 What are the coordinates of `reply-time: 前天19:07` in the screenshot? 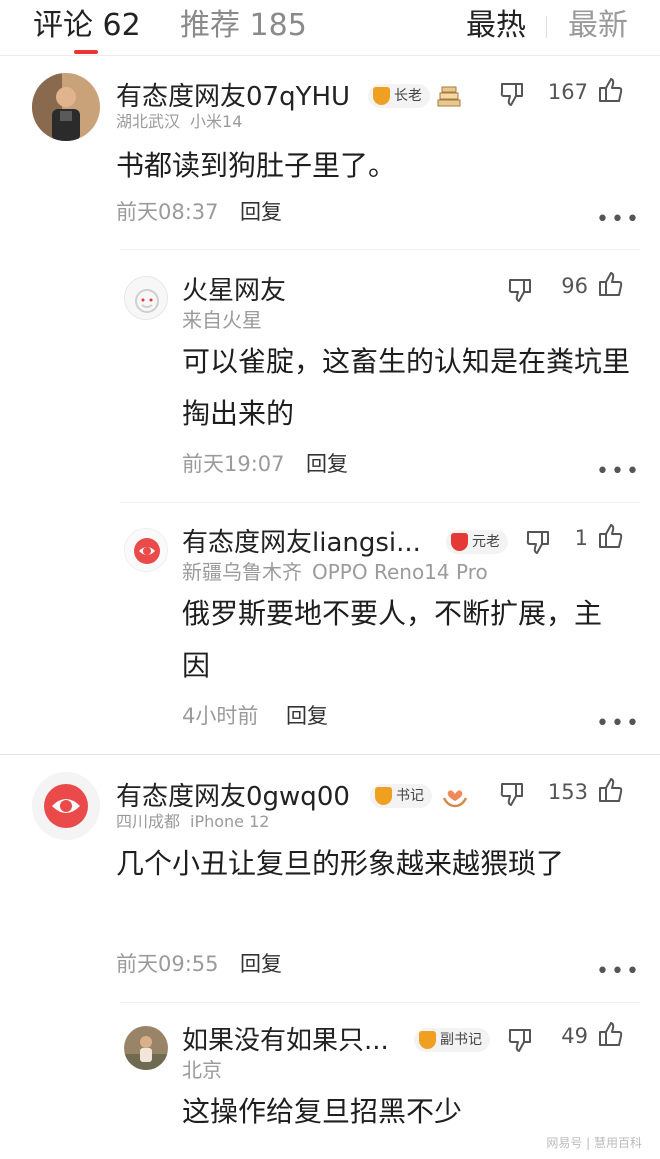 It's located at (233, 464).